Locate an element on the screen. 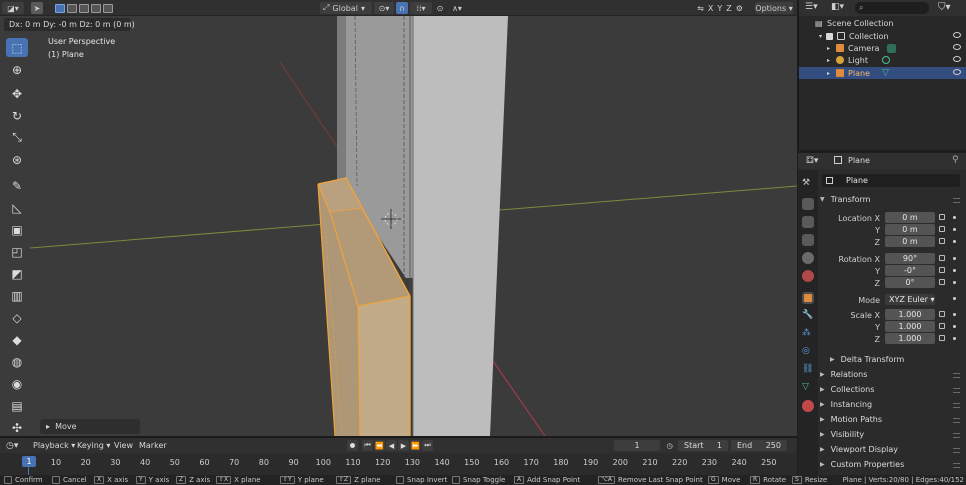 The width and height of the screenshot is (966, 485). selection-mode-buttons is located at coordinates (84, 8).